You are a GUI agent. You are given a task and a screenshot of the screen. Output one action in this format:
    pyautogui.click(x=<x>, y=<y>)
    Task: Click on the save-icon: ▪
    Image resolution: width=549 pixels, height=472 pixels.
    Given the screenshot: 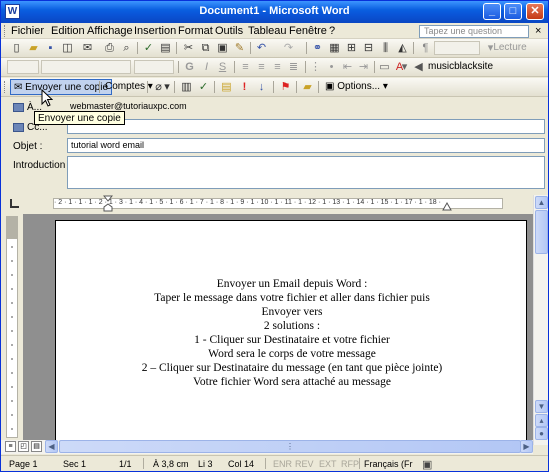 What is the action you would take?
    pyautogui.click(x=50, y=48)
    